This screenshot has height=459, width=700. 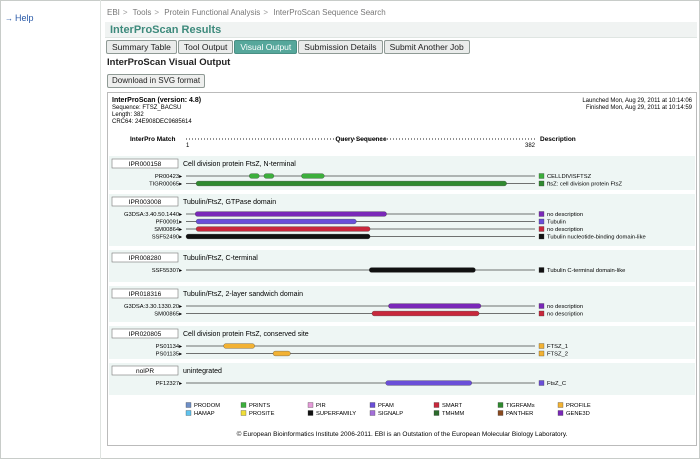 I want to click on legend-label: PFAM, so click(x=386, y=406).